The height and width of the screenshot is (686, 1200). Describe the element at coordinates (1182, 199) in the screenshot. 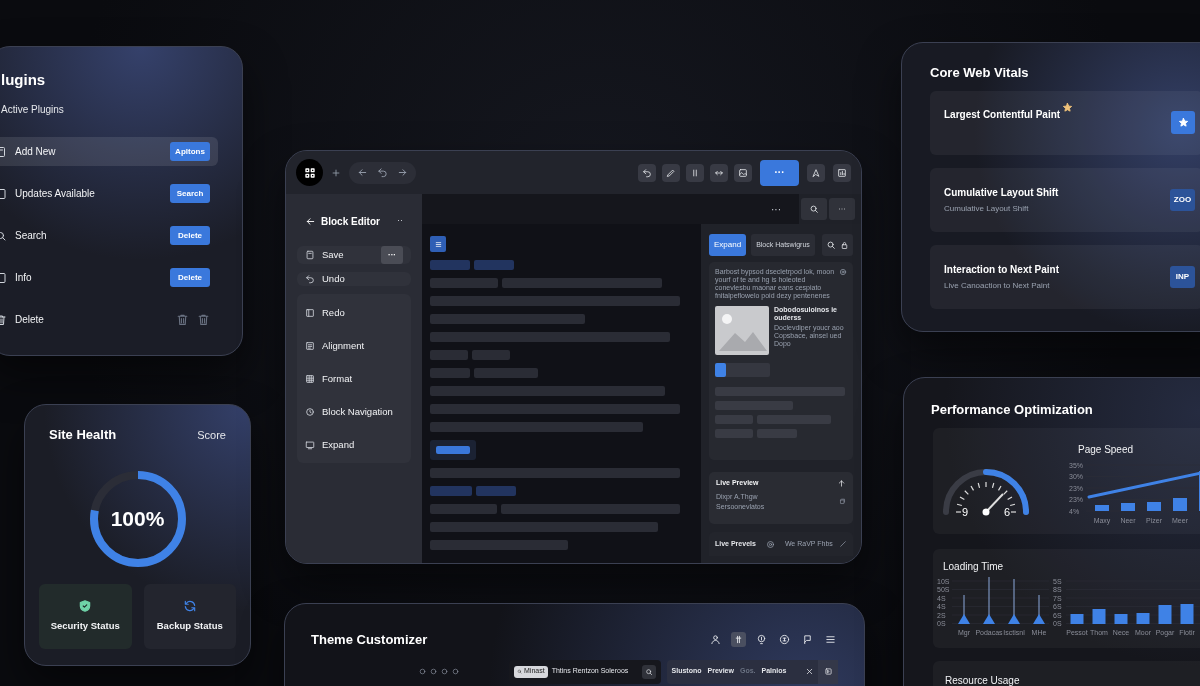

I see `metric-badge: ZOO` at that location.